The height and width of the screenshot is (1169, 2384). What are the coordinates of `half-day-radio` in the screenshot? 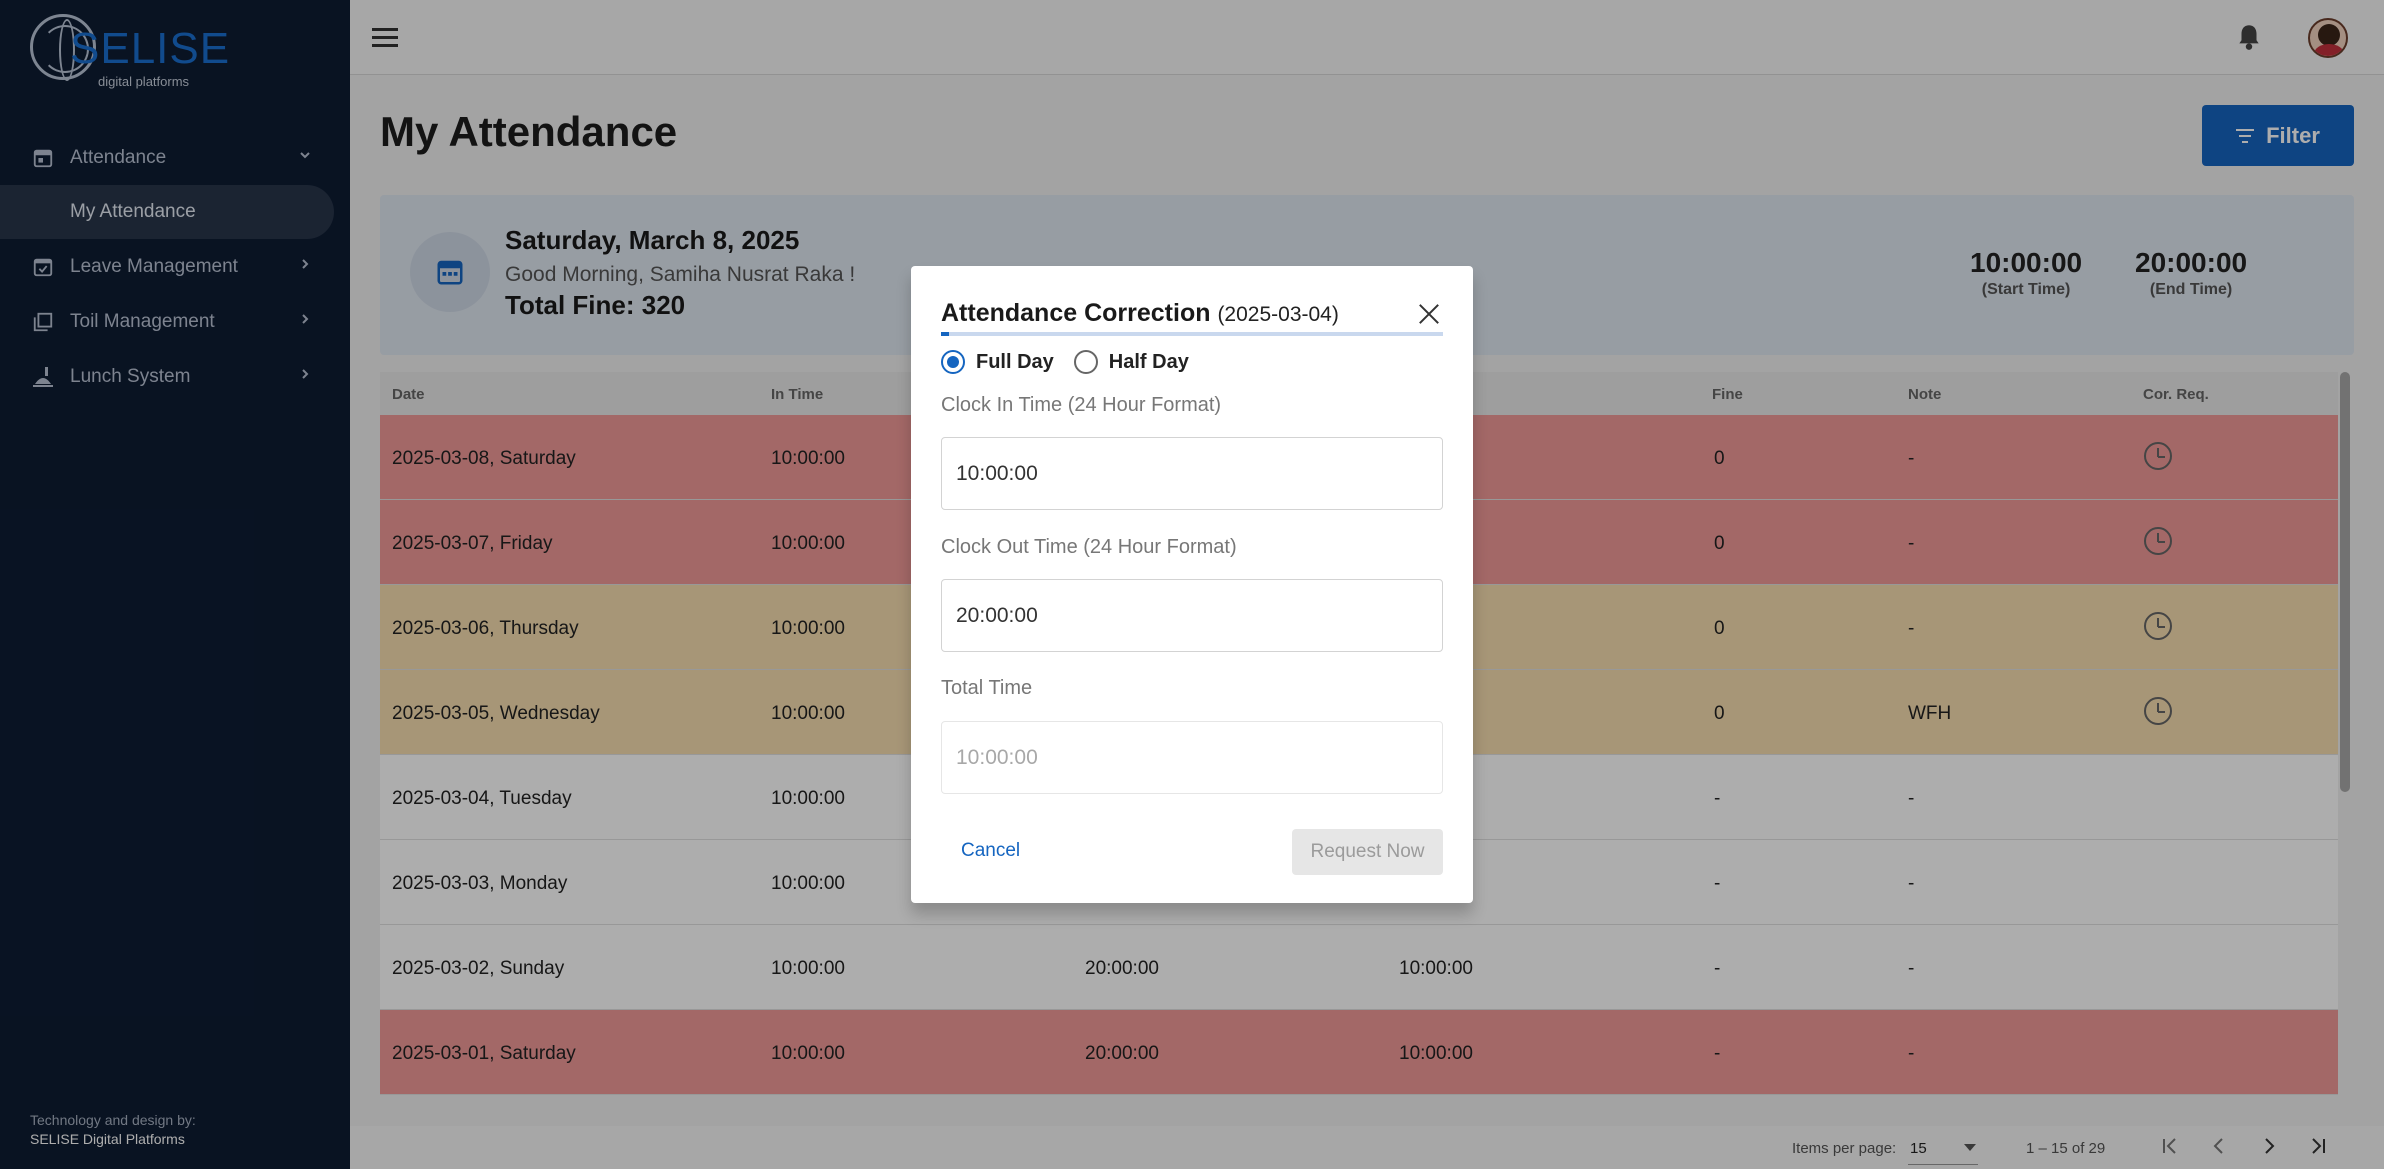 It's located at (1085, 362).